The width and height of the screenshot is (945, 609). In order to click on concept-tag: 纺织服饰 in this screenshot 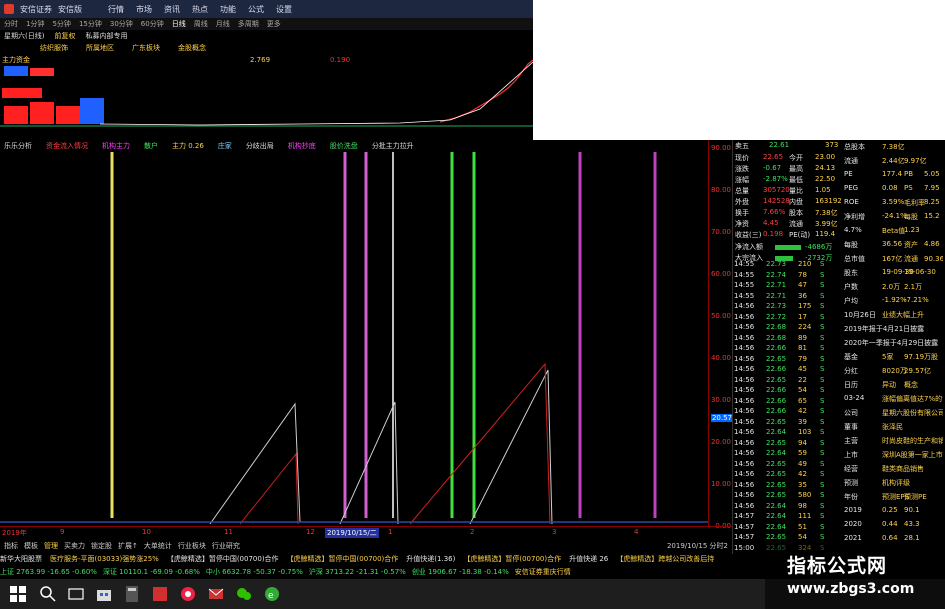, I will do `click(54, 48)`.